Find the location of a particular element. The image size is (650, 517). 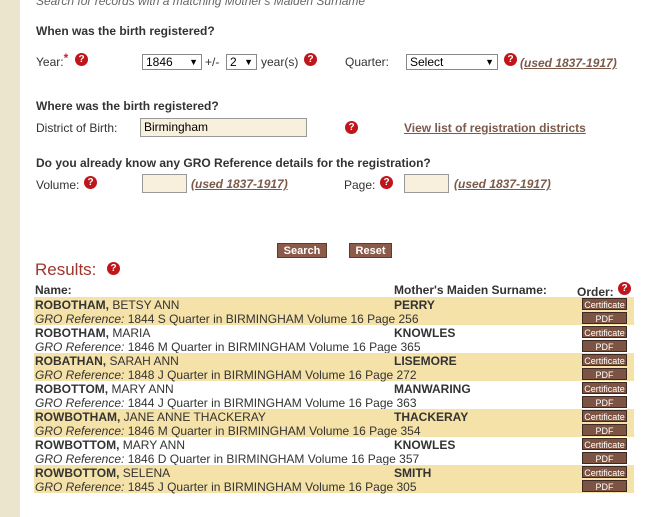

district-help-icon: ? is located at coordinates (351, 127).